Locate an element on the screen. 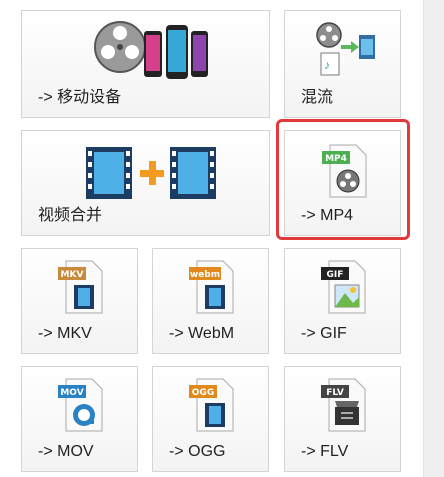 The image size is (444, 477). tile-remux: ♪ 混流 is located at coordinates (342, 64).